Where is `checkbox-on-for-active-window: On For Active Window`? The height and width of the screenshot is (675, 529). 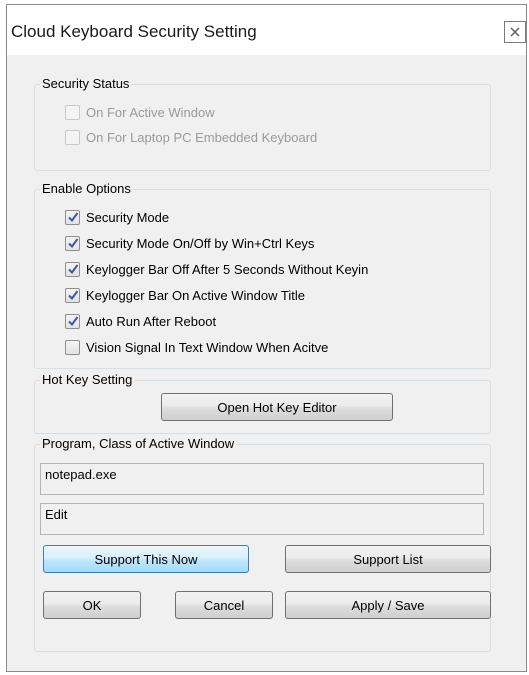 checkbox-on-for-active-window: On For Active Window is located at coordinates (140, 112).